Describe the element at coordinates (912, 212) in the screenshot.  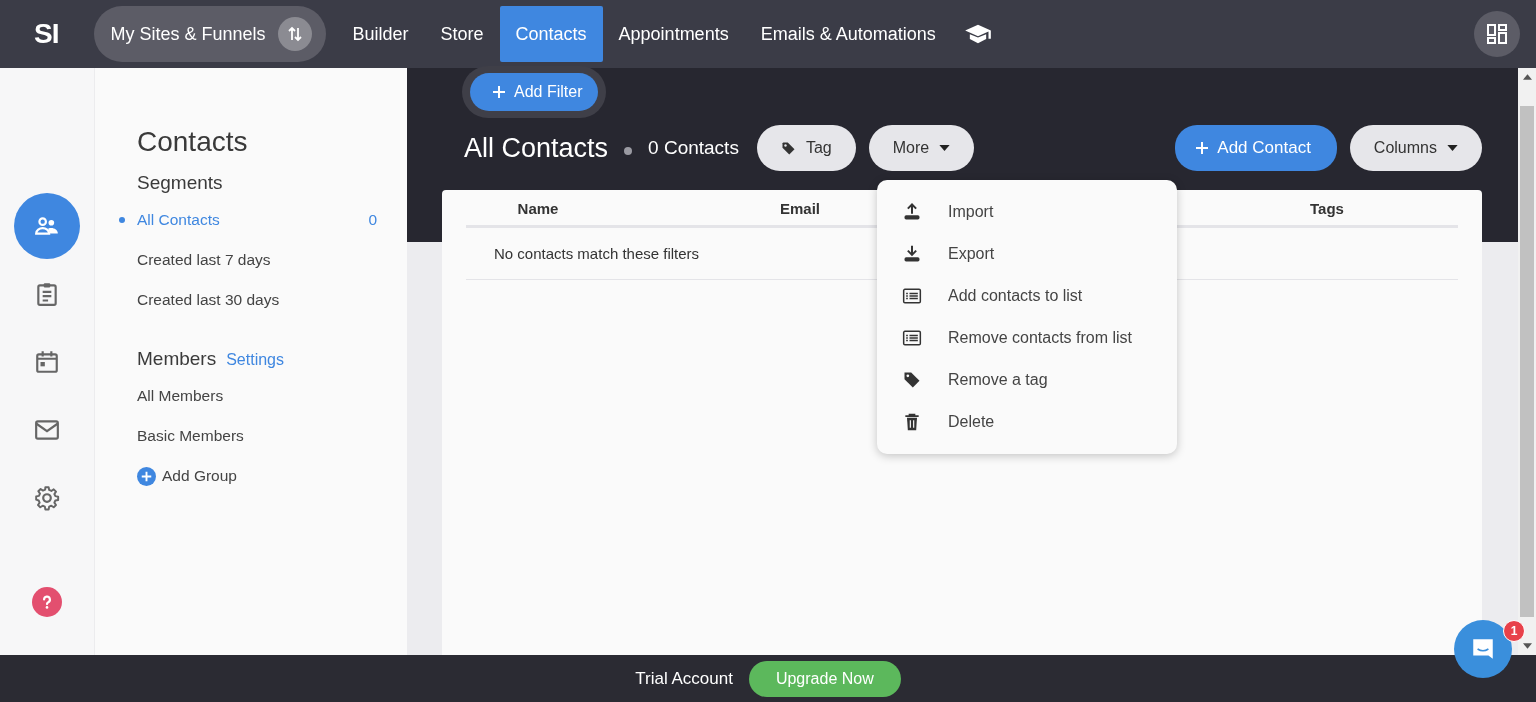
I see `upload-icon` at that location.